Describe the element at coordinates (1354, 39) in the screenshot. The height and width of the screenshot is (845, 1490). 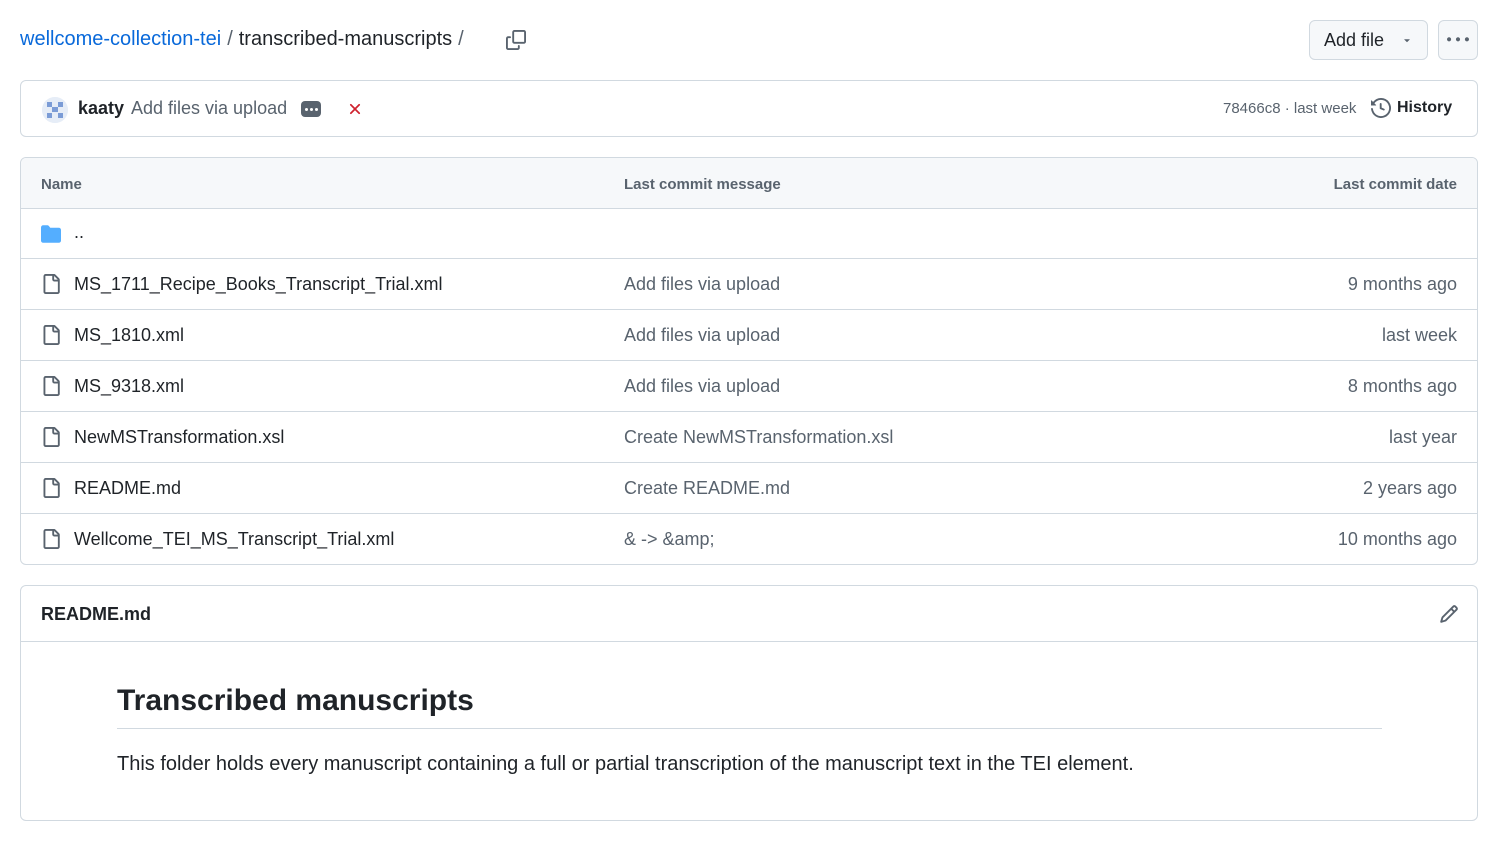
I see `add-file-label: Add file` at that location.